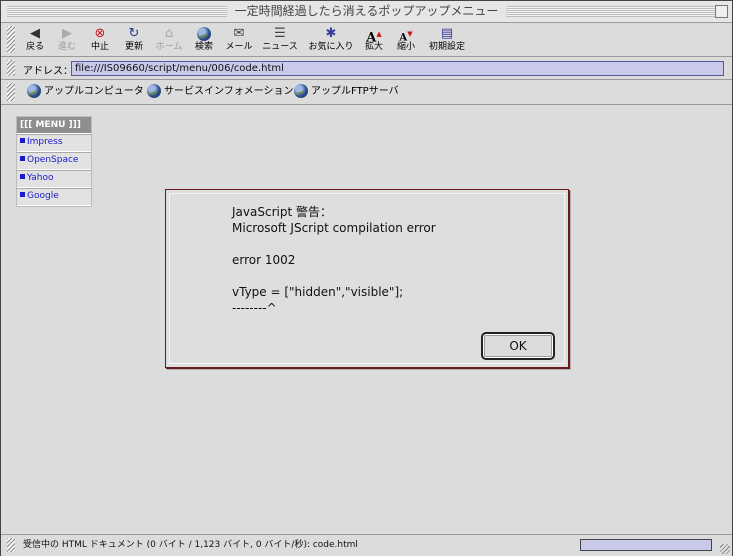 The width and height of the screenshot is (733, 556). Describe the element at coordinates (34, 47) in the screenshot. I see `back-button-label: 戻る` at that location.